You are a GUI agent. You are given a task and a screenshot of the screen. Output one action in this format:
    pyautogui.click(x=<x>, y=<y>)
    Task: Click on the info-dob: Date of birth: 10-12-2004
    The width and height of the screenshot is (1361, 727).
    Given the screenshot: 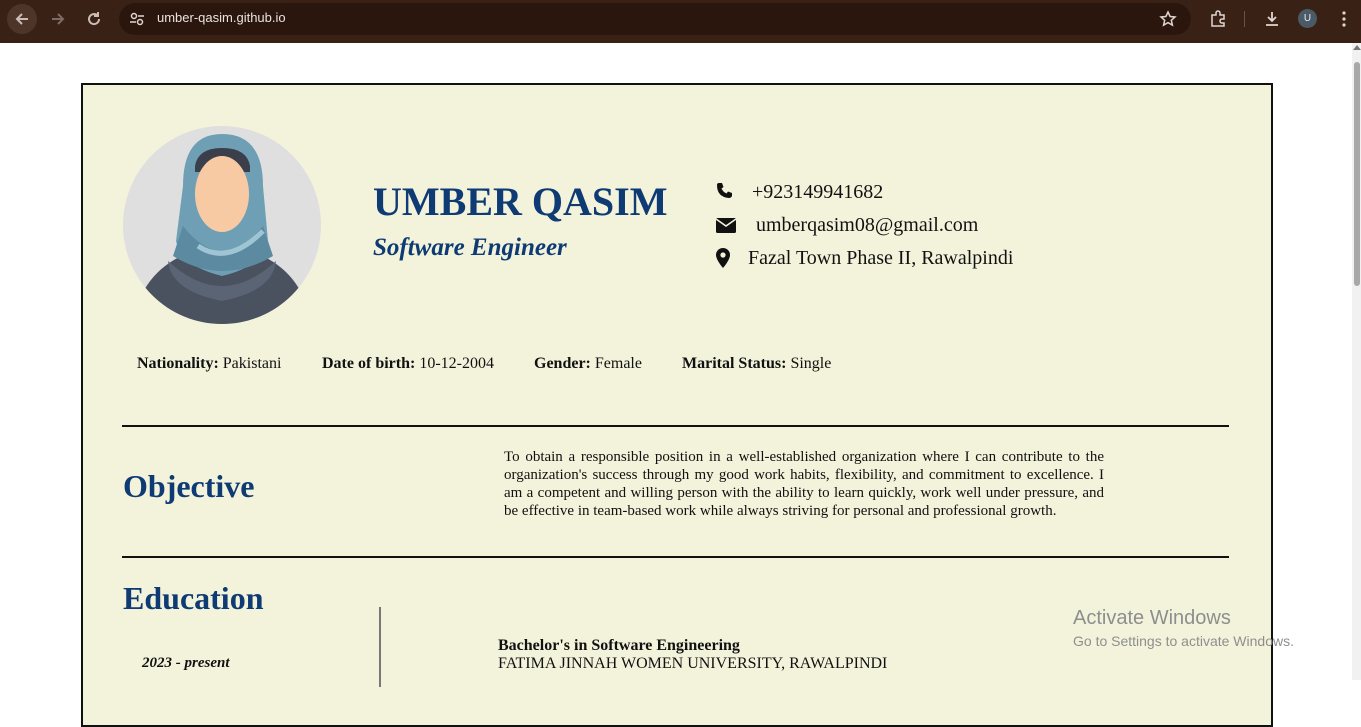 What is the action you would take?
    pyautogui.click(x=408, y=364)
    